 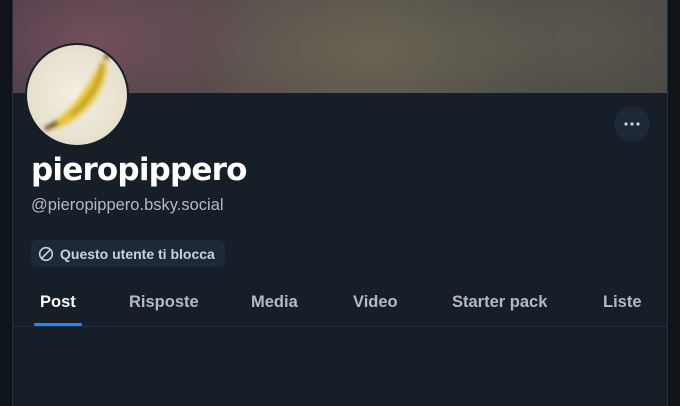 What do you see at coordinates (58, 324) in the screenshot?
I see `active-tab-indicator` at bounding box center [58, 324].